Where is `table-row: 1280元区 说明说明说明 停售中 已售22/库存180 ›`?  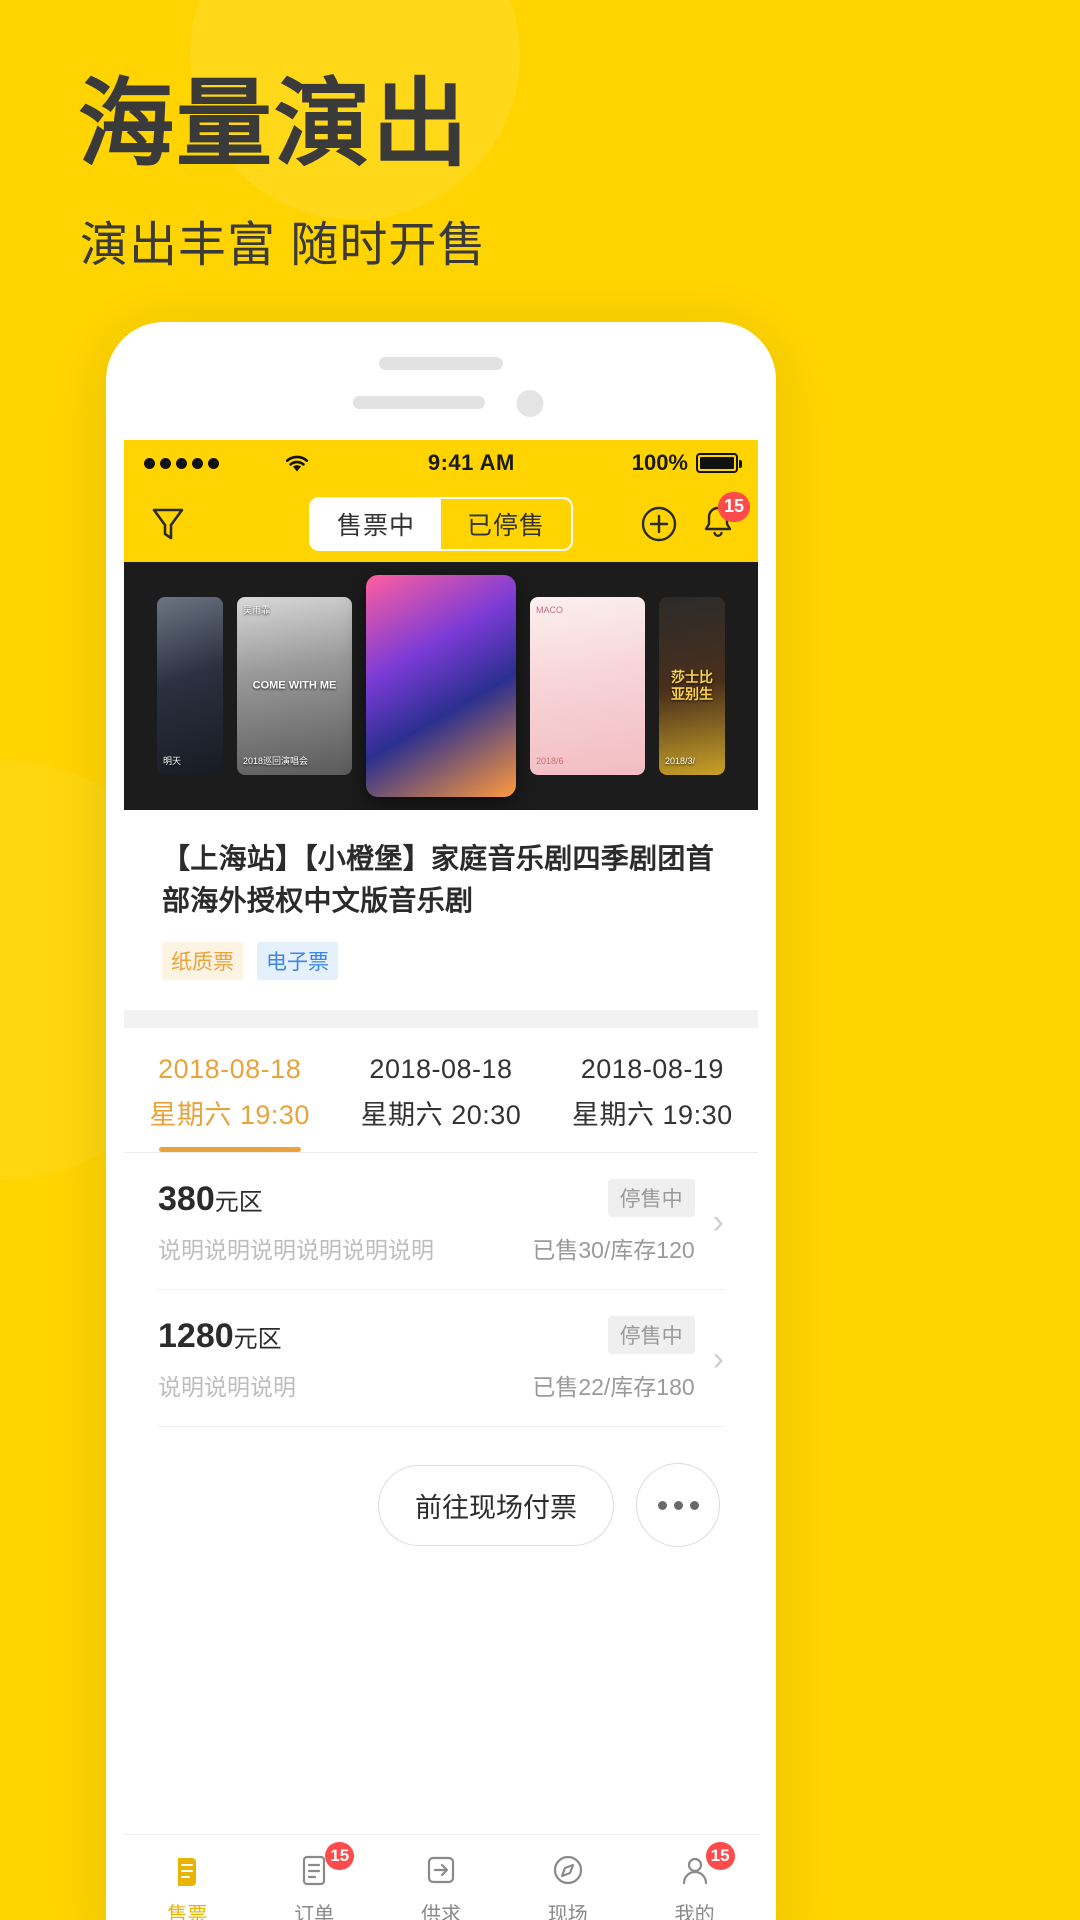
table-row: 1280元区 说明说明说明 停售中 已售22/库存180 › is located at coordinates (441, 1358).